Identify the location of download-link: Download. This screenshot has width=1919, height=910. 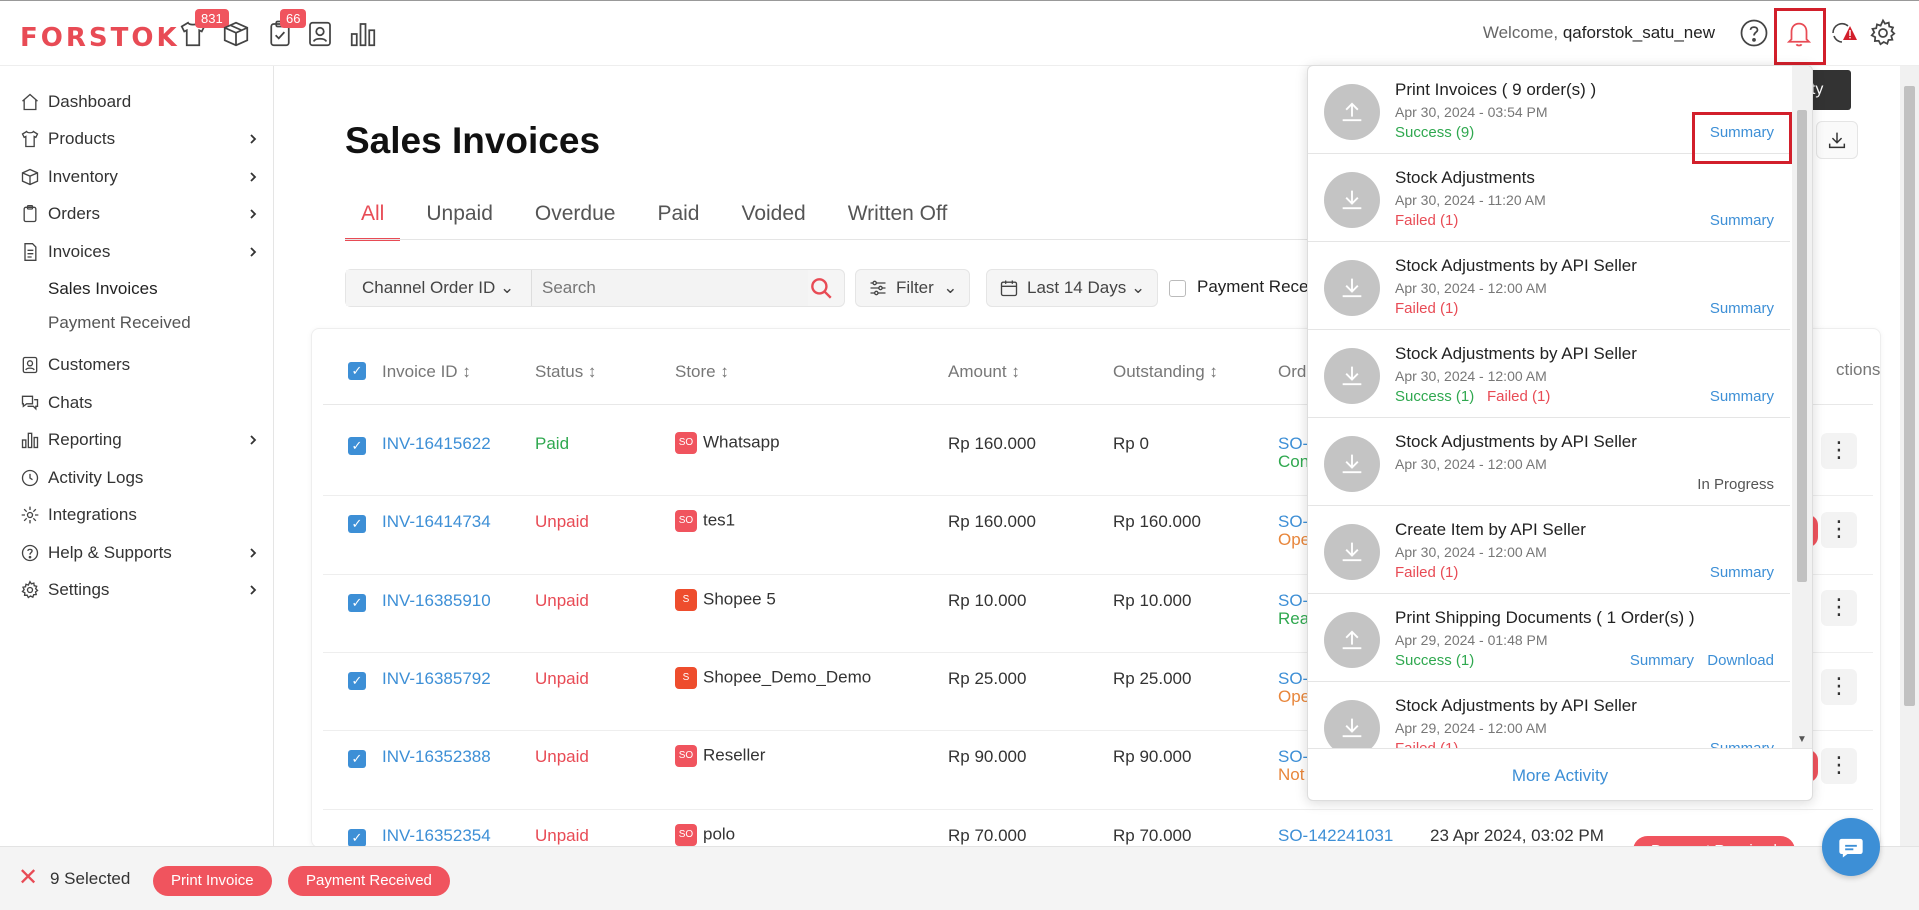
(1740, 660).